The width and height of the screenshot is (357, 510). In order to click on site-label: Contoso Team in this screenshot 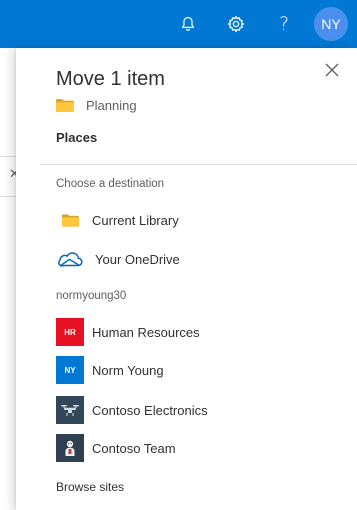, I will do `click(134, 448)`.